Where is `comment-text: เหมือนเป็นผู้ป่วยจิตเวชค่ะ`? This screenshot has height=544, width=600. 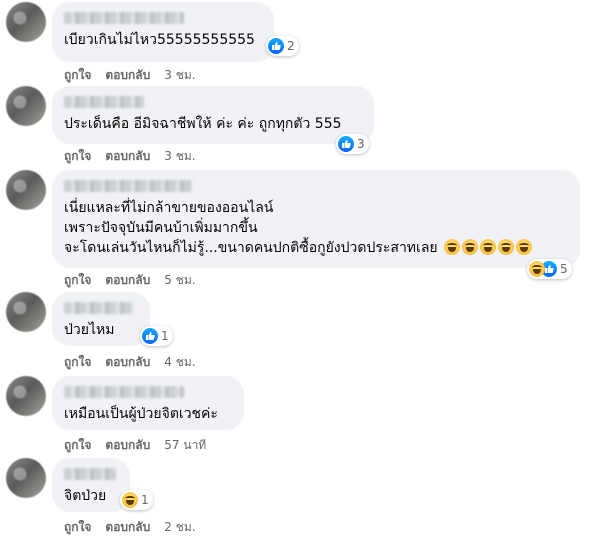 comment-text: เหมือนเป็นผู้ป่วยจิตเวชค่ะ is located at coordinates (141, 414).